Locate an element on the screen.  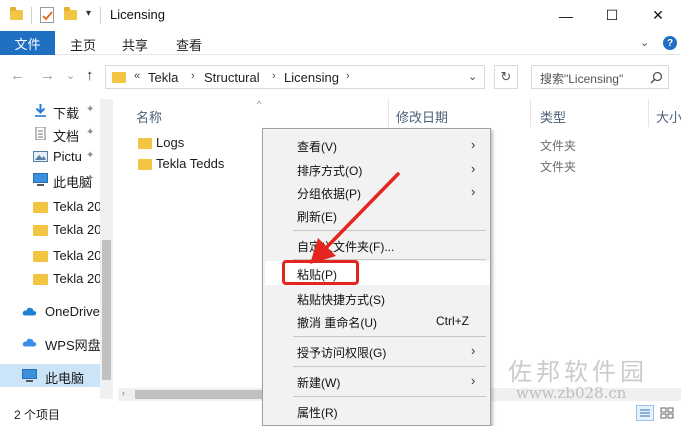
sidebar-item-this-pc: 此电脑 is located at coordinates (50, 375).